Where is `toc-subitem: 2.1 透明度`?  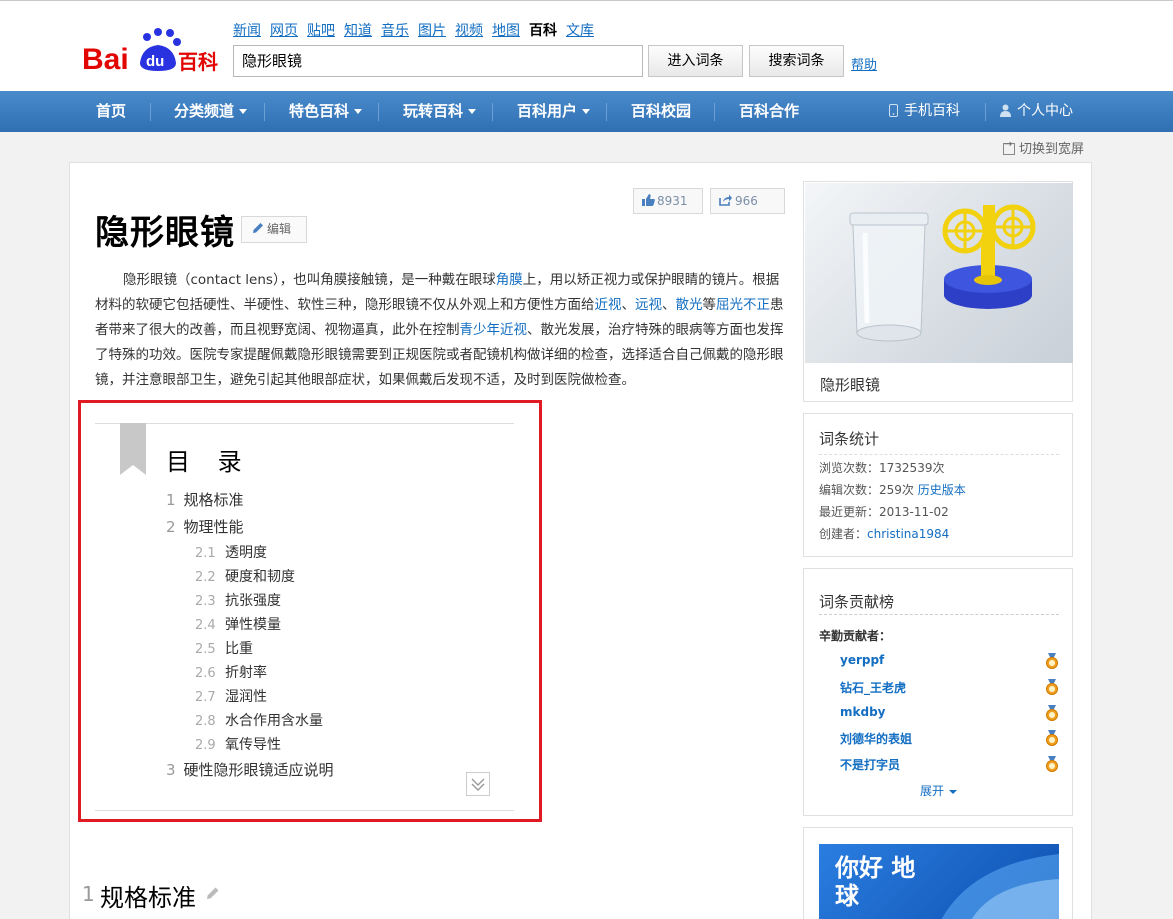 toc-subitem: 2.1 透明度 is located at coordinates (231, 552).